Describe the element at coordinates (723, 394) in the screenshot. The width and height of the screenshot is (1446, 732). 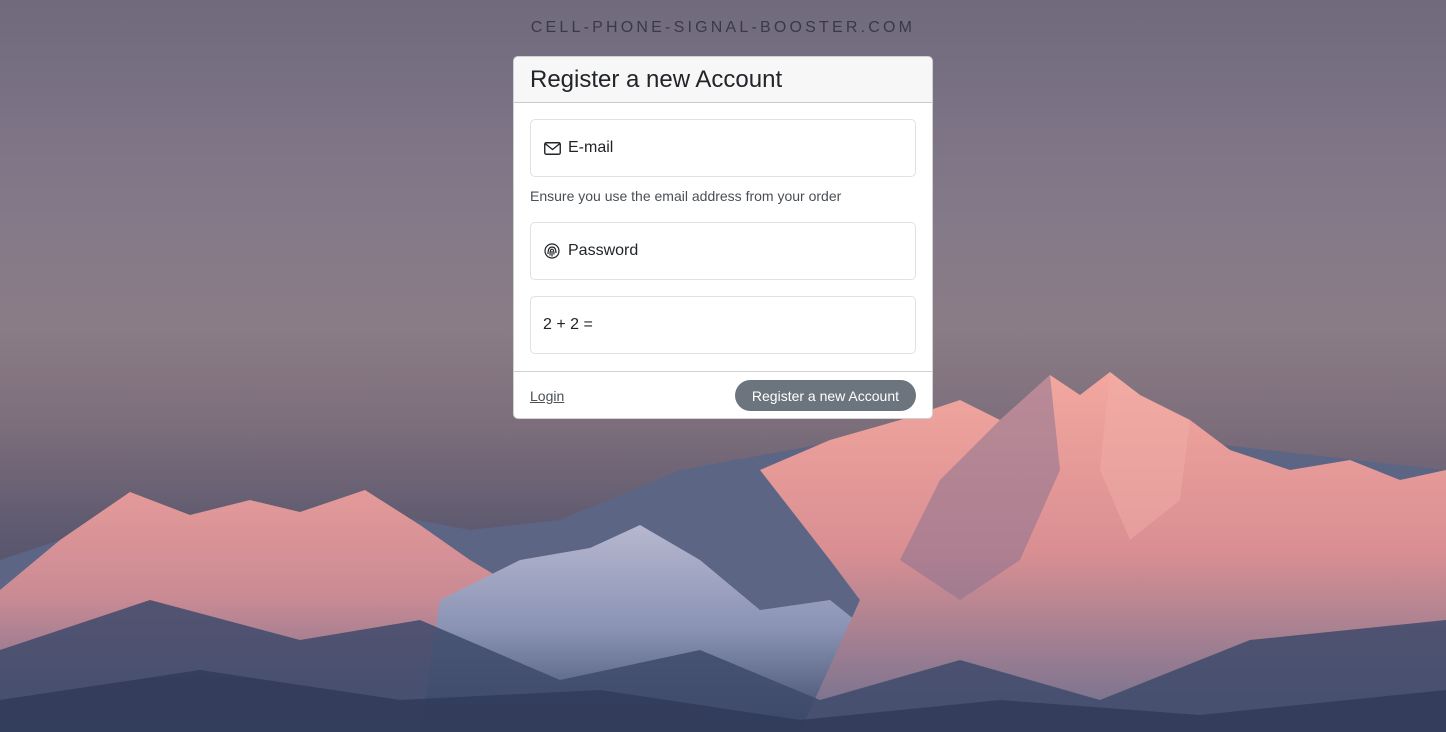
I see `card-footer: Login Register a new Account` at that location.